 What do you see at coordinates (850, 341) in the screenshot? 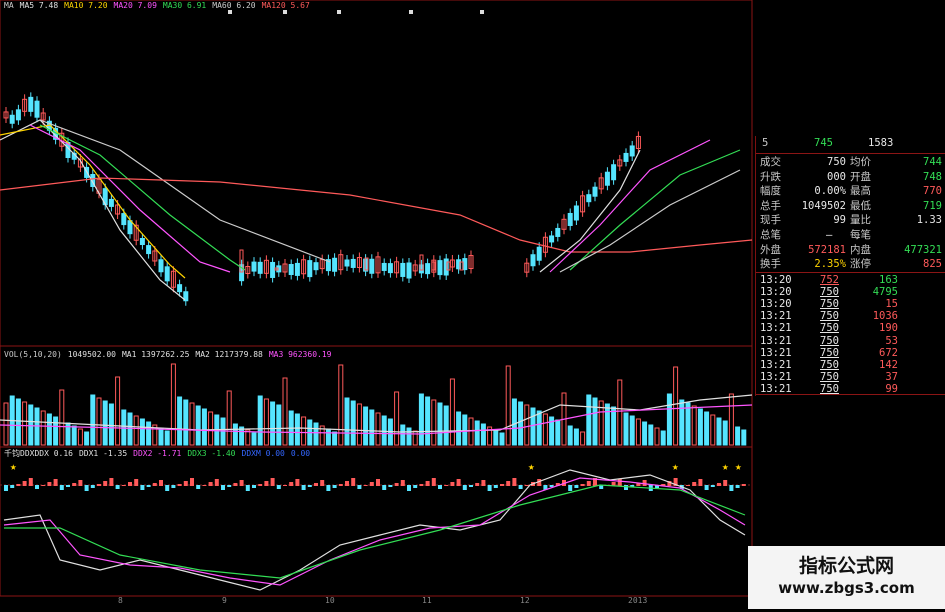
I see `tick-row: 13:21 750 53` at bounding box center [850, 341].